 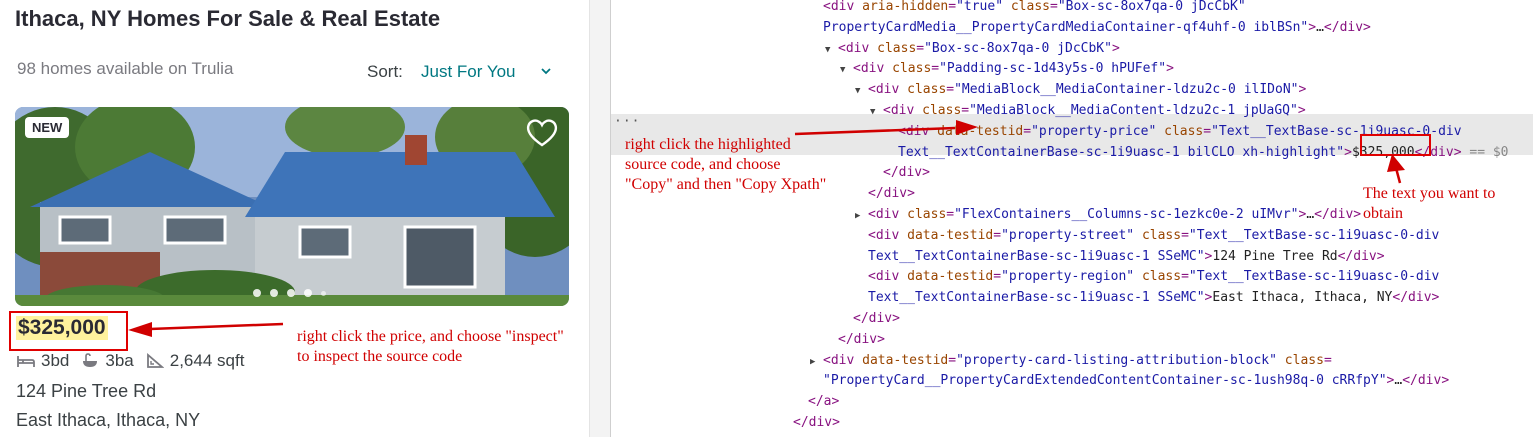 I want to click on annotation-copy-line1: right click the highlighted, so click(x=708, y=144).